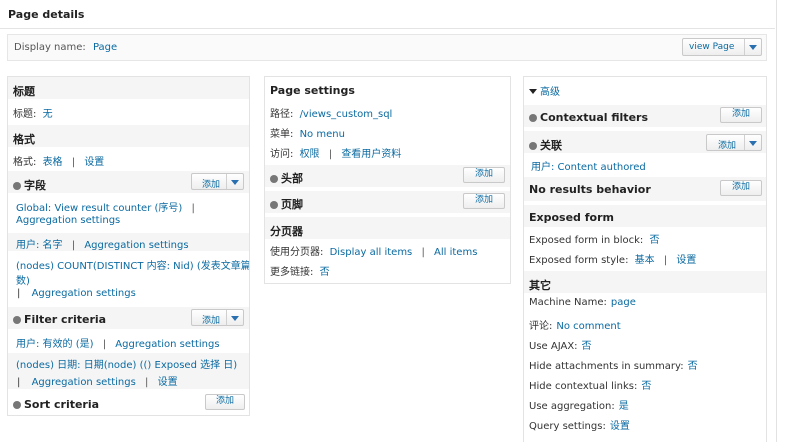  What do you see at coordinates (586, 240) in the screenshot?
I see `exposed-block-label: Exposed form in block:` at bounding box center [586, 240].